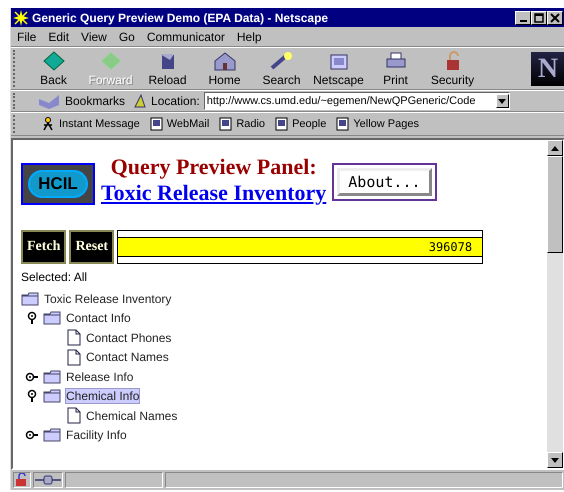  I want to click on personal-toolbar-button: People, so click(300, 124).